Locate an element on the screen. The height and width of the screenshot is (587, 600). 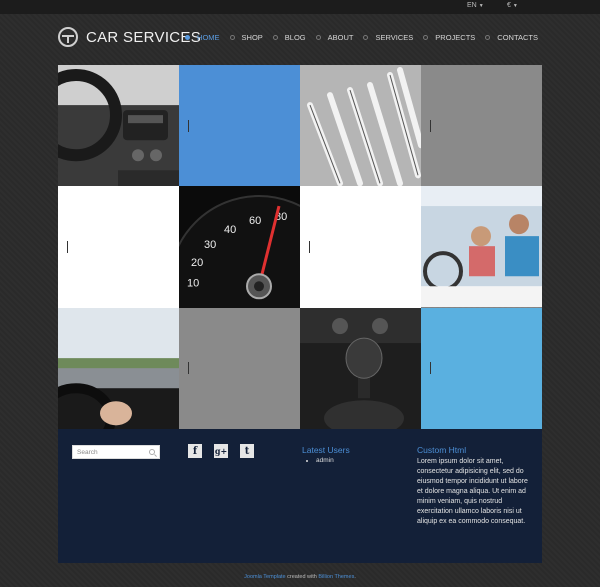
credit-middle-text: created with is located at coordinates (302, 577).